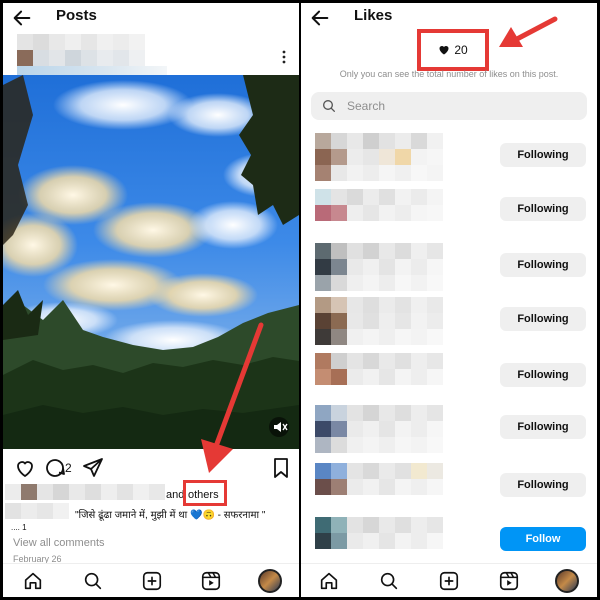 Image resolution: width=600 pixels, height=600 pixels. What do you see at coordinates (55, 468) in the screenshot?
I see `comment-icon` at bounding box center [55, 468].